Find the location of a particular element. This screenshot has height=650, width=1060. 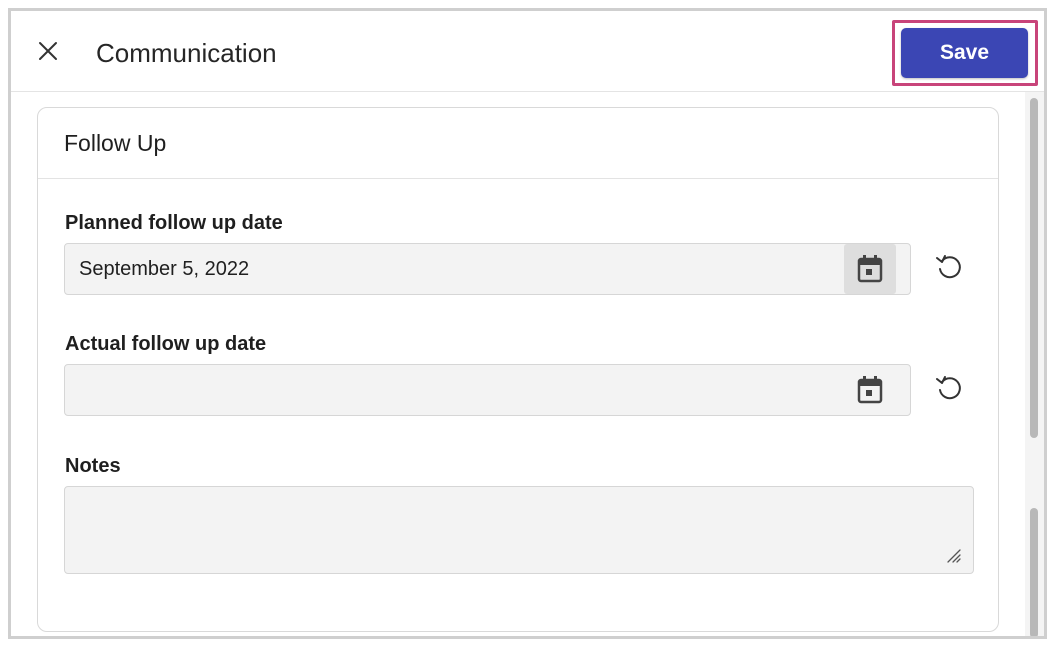

actual-date-label: Actual follow up date is located at coordinates (166, 344).